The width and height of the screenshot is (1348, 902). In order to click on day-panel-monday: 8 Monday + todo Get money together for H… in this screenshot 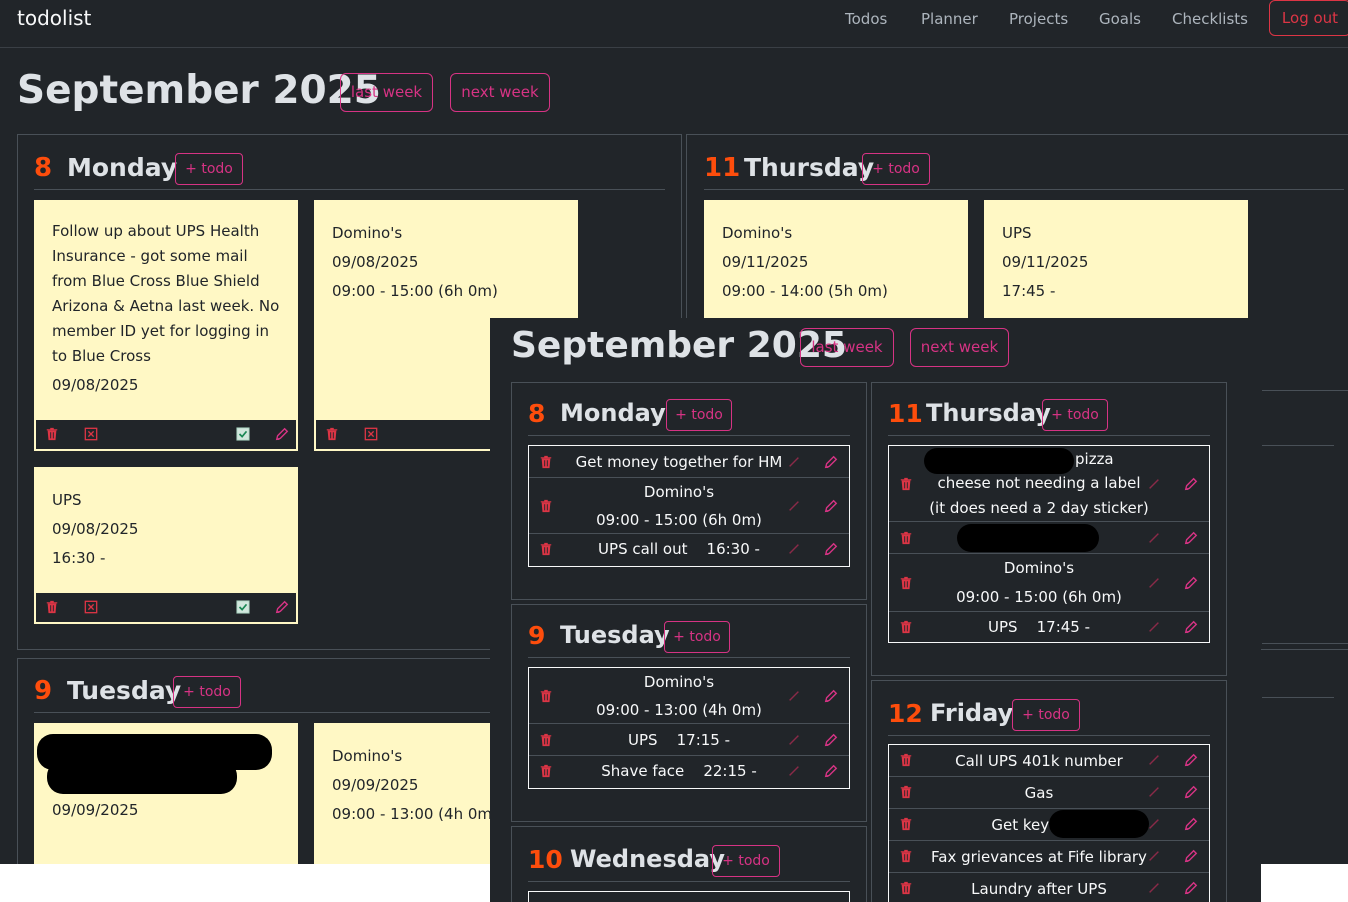, I will do `click(689, 491)`.